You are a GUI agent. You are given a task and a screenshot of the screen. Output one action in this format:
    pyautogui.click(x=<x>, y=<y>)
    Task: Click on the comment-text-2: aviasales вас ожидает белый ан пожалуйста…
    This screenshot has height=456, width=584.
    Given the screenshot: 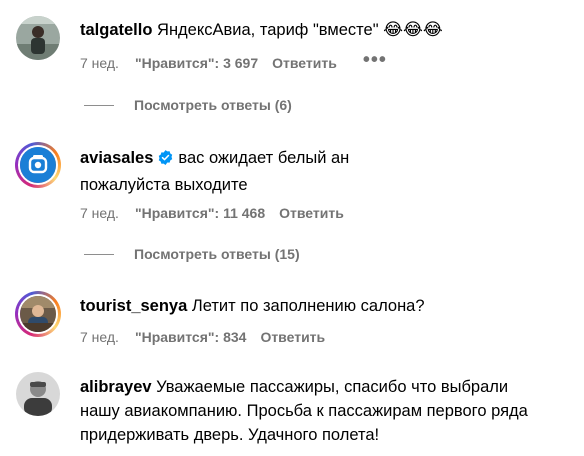 What is the action you would take?
    pyautogui.click(x=325, y=171)
    